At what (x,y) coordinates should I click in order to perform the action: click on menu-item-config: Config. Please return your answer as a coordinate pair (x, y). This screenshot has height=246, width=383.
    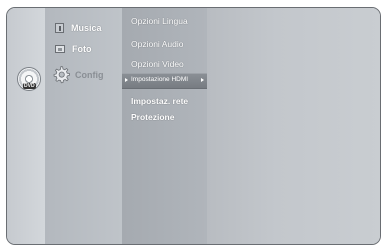
    Looking at the image, I should click on (78, 75).